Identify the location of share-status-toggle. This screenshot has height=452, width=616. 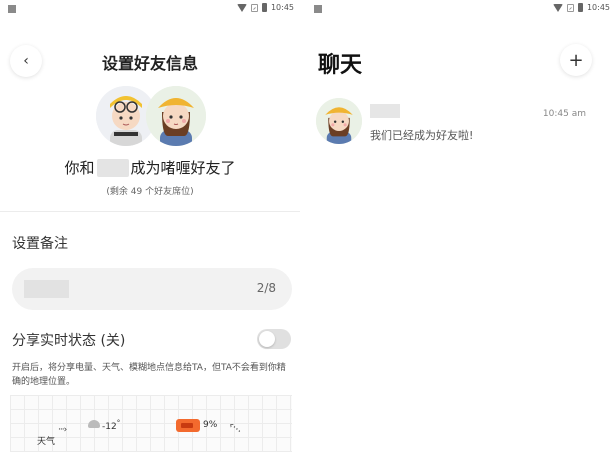
(274, 339).